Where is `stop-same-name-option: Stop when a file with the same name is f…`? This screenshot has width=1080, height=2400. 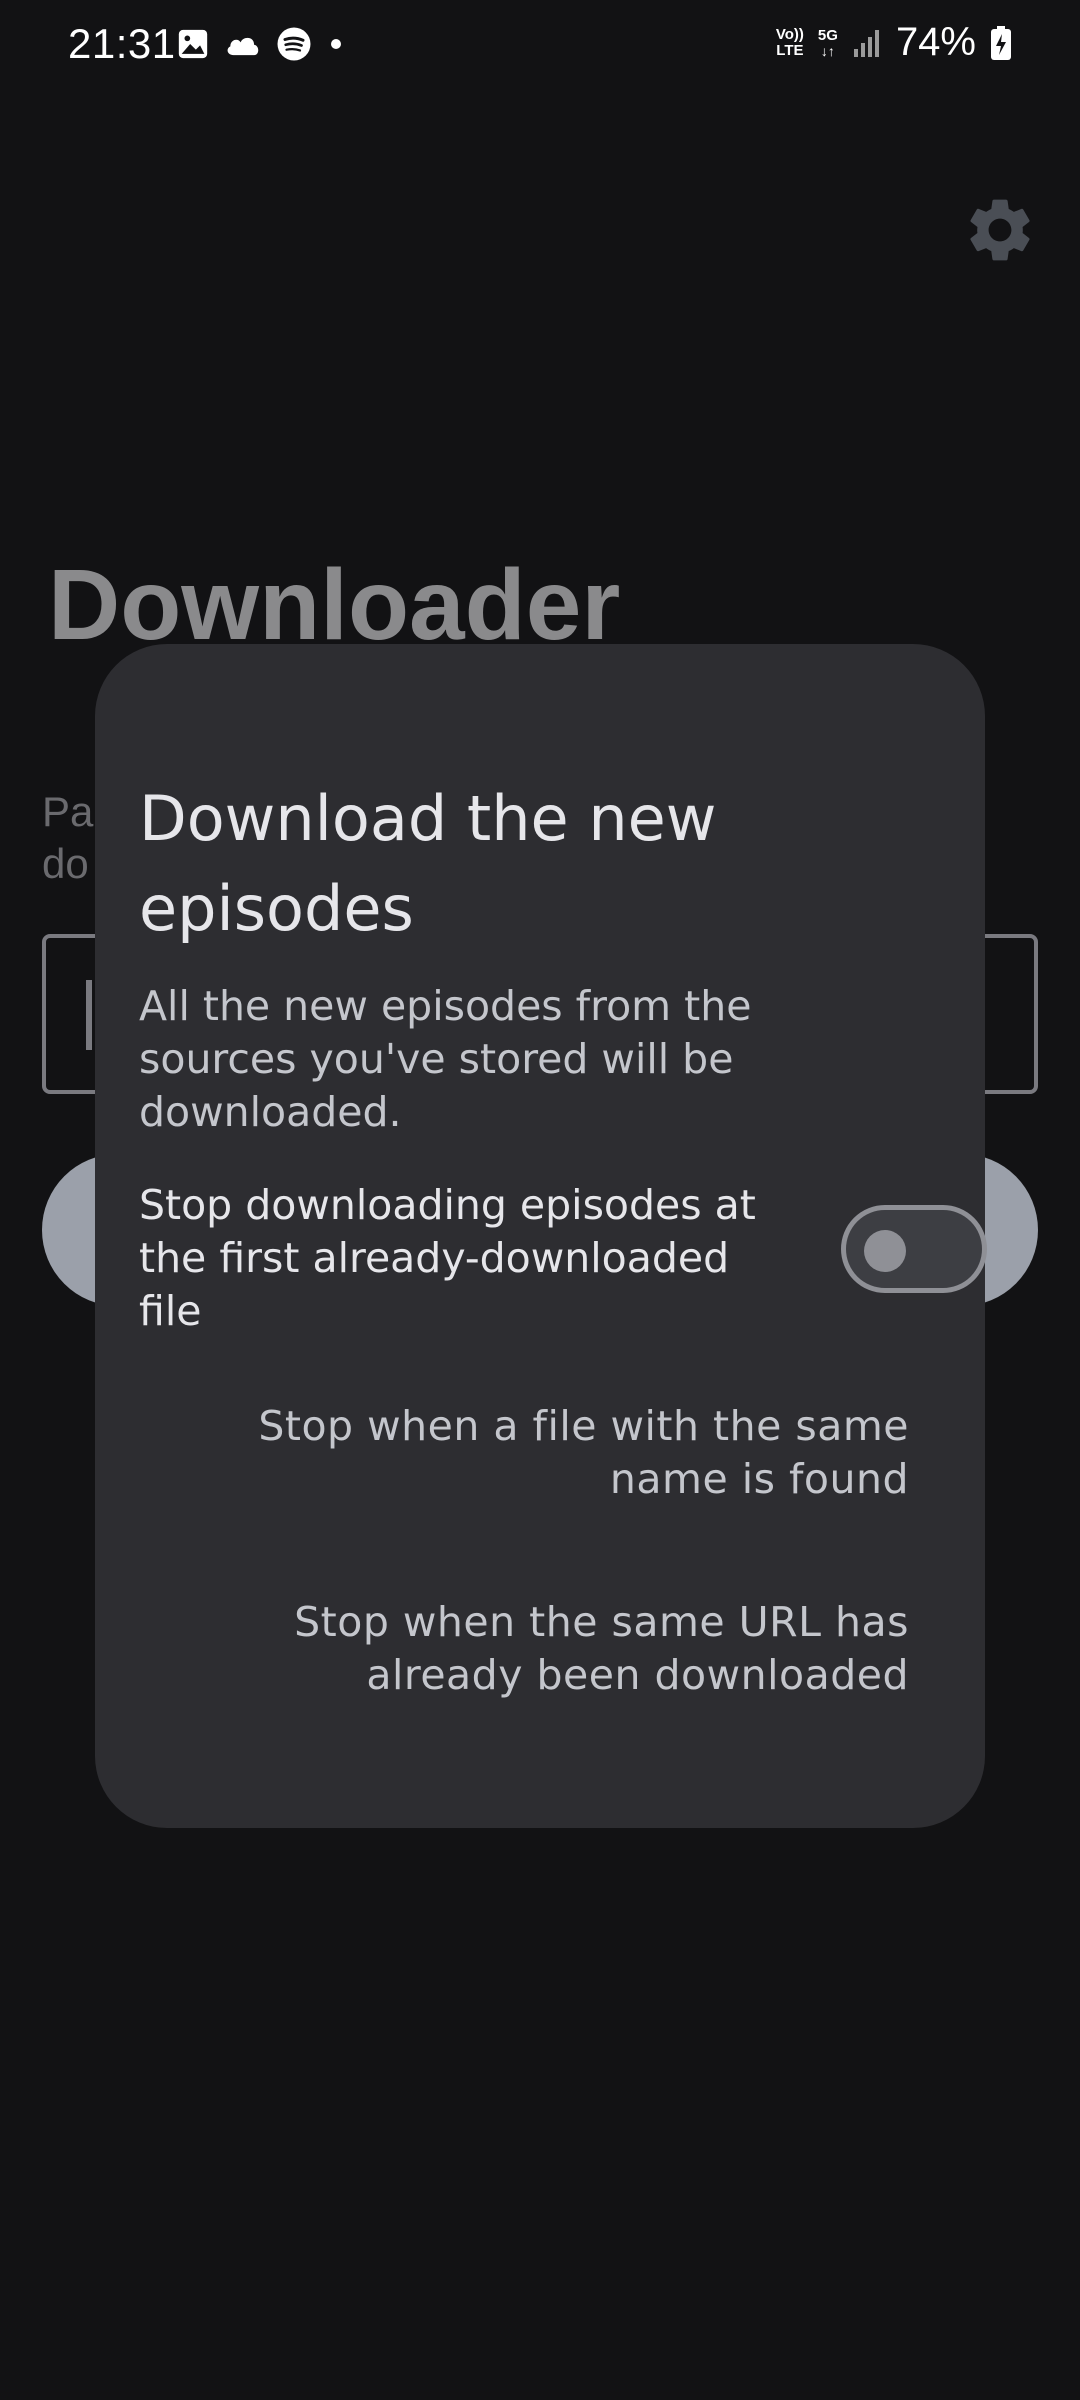
stop-same-name-option: Stop when a file with the same name is f… is located at coordinates (549, 1453).